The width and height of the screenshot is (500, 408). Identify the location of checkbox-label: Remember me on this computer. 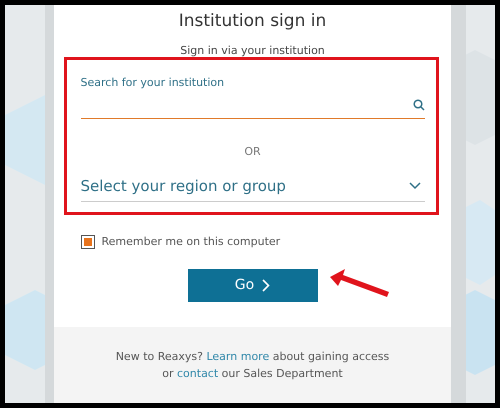
(191, 242).